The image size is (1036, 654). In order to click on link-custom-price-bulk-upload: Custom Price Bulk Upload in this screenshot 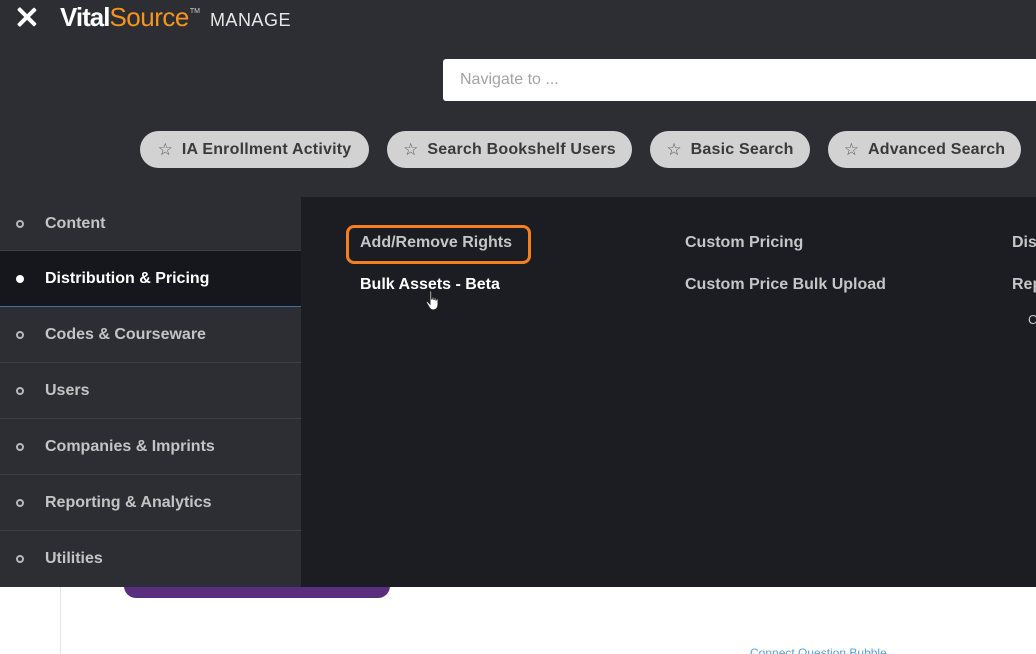, I will do `click(785, 285)`.